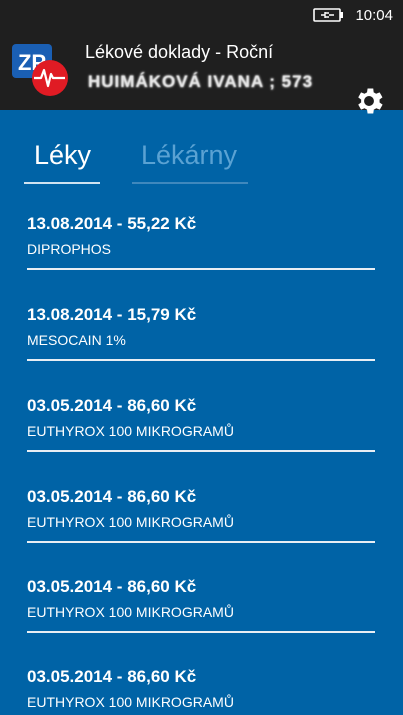 The height and width of the screenshot is (715, 403). What do you see at coordinates (201, 348) in the screenshot?
I see `list-item: 13.08.2014 - 15,79 Kč MESOCAIN 1%` at bounding box center [201, 348].